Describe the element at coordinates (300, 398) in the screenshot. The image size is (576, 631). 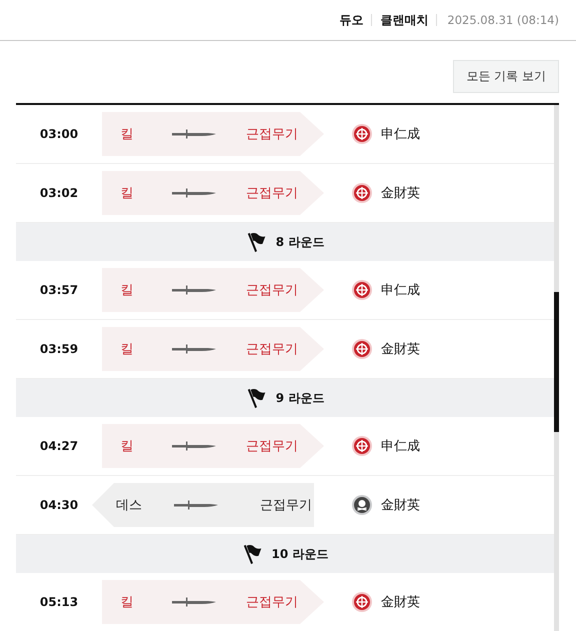
I see `round-label: 9 라운드` at that location.